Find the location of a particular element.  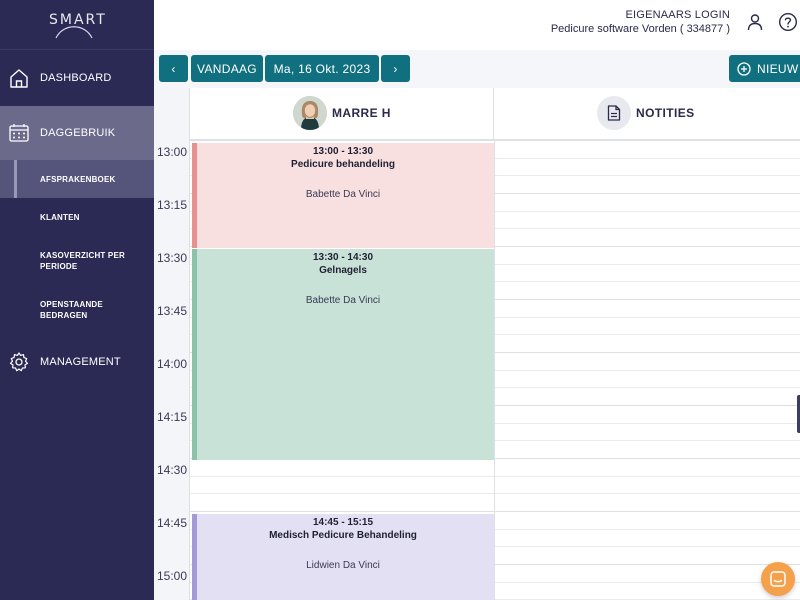

staff-avatar is located at coordinates (310, 113).